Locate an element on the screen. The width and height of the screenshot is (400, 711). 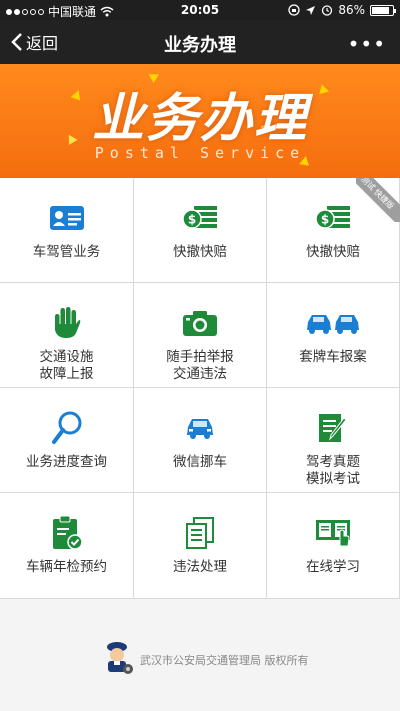
service-driving-exam: 驾考真题 模拟考试 is located at coordinates (333, 440).